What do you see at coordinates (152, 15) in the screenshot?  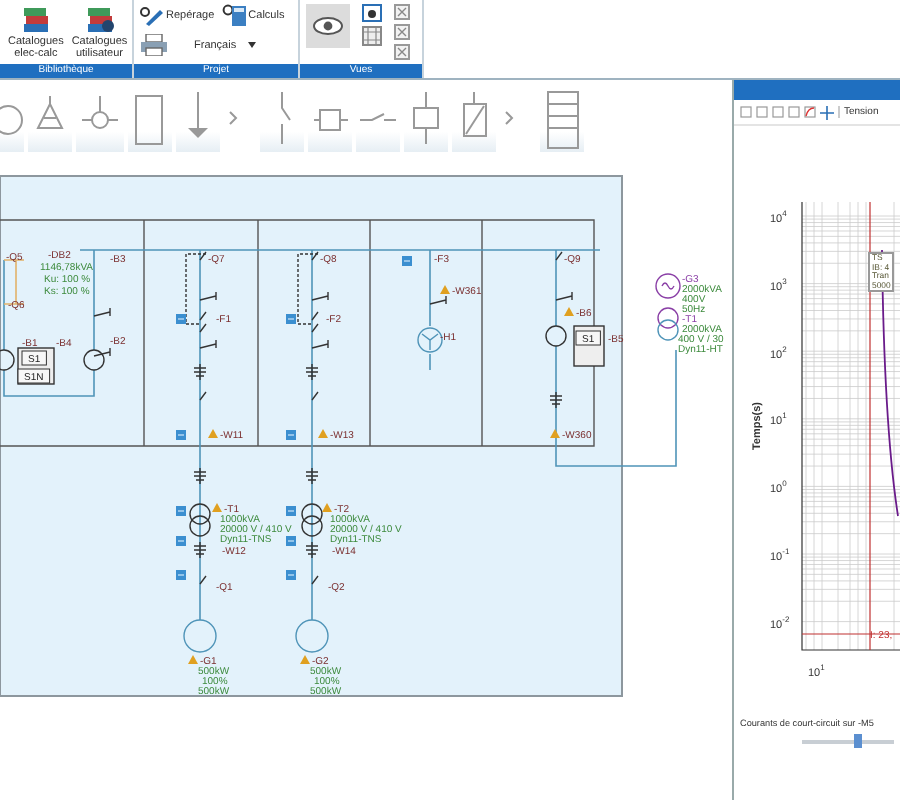 I see `pencil-icon` at bounding box center [152, 15].